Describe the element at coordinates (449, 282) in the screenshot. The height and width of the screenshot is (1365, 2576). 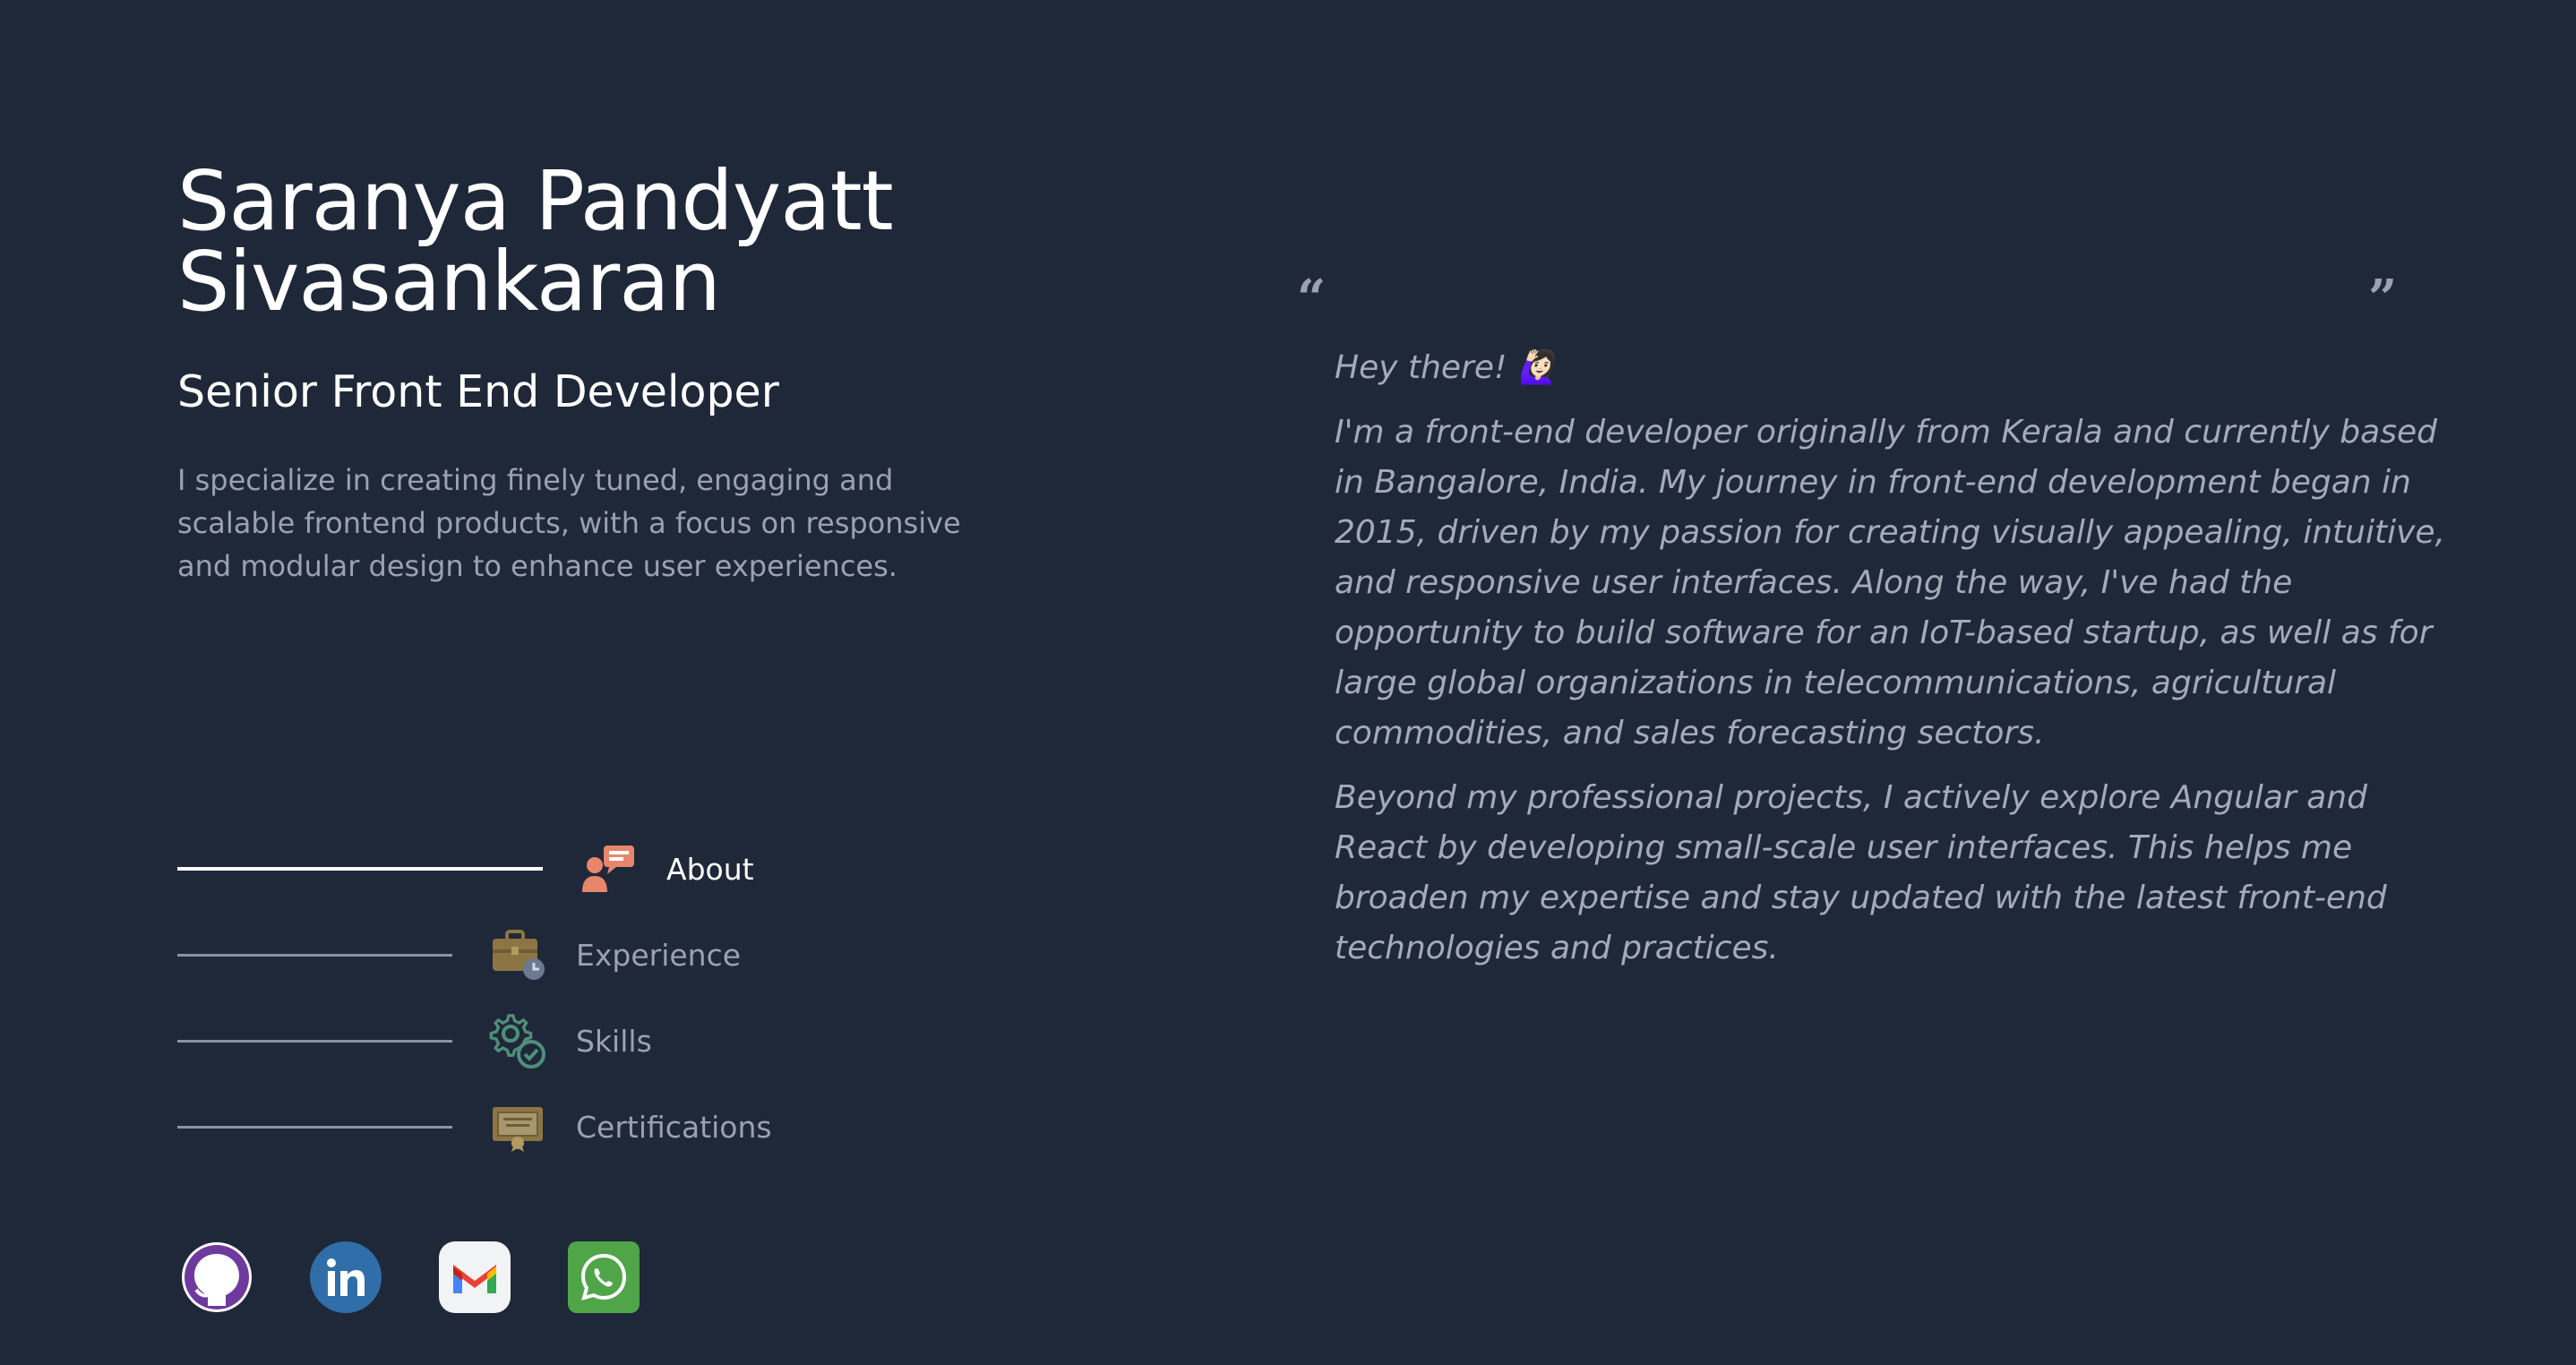
I see `name-line-2: Sivasankaran` at that location.